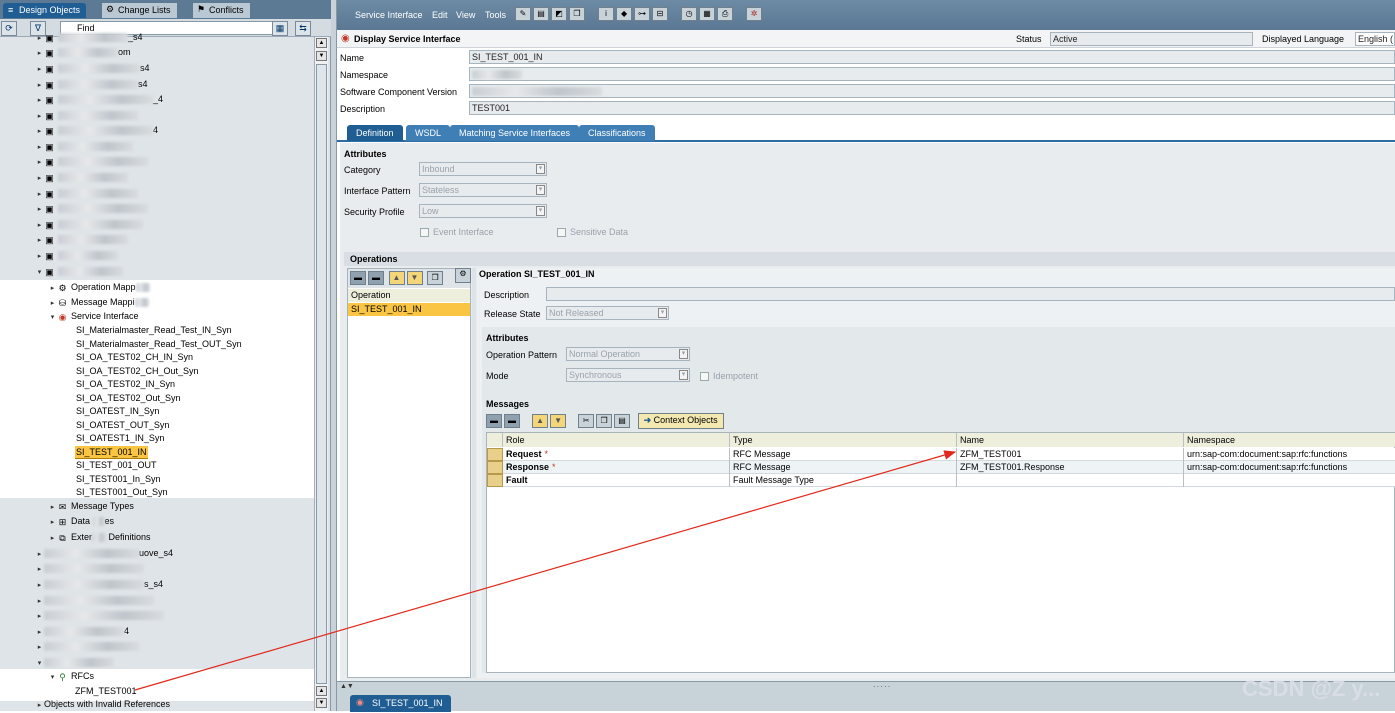 The image size is (1395, 713). What do you see at coordinates (577, 14) in the screenshot?
I see `copy-icon: ❐` at bounding box center [577, 14].